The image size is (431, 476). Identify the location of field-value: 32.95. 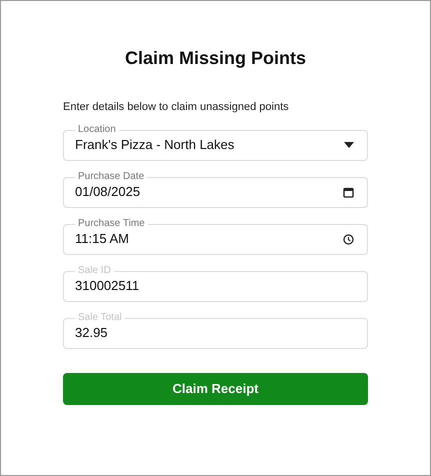
(91, 333).